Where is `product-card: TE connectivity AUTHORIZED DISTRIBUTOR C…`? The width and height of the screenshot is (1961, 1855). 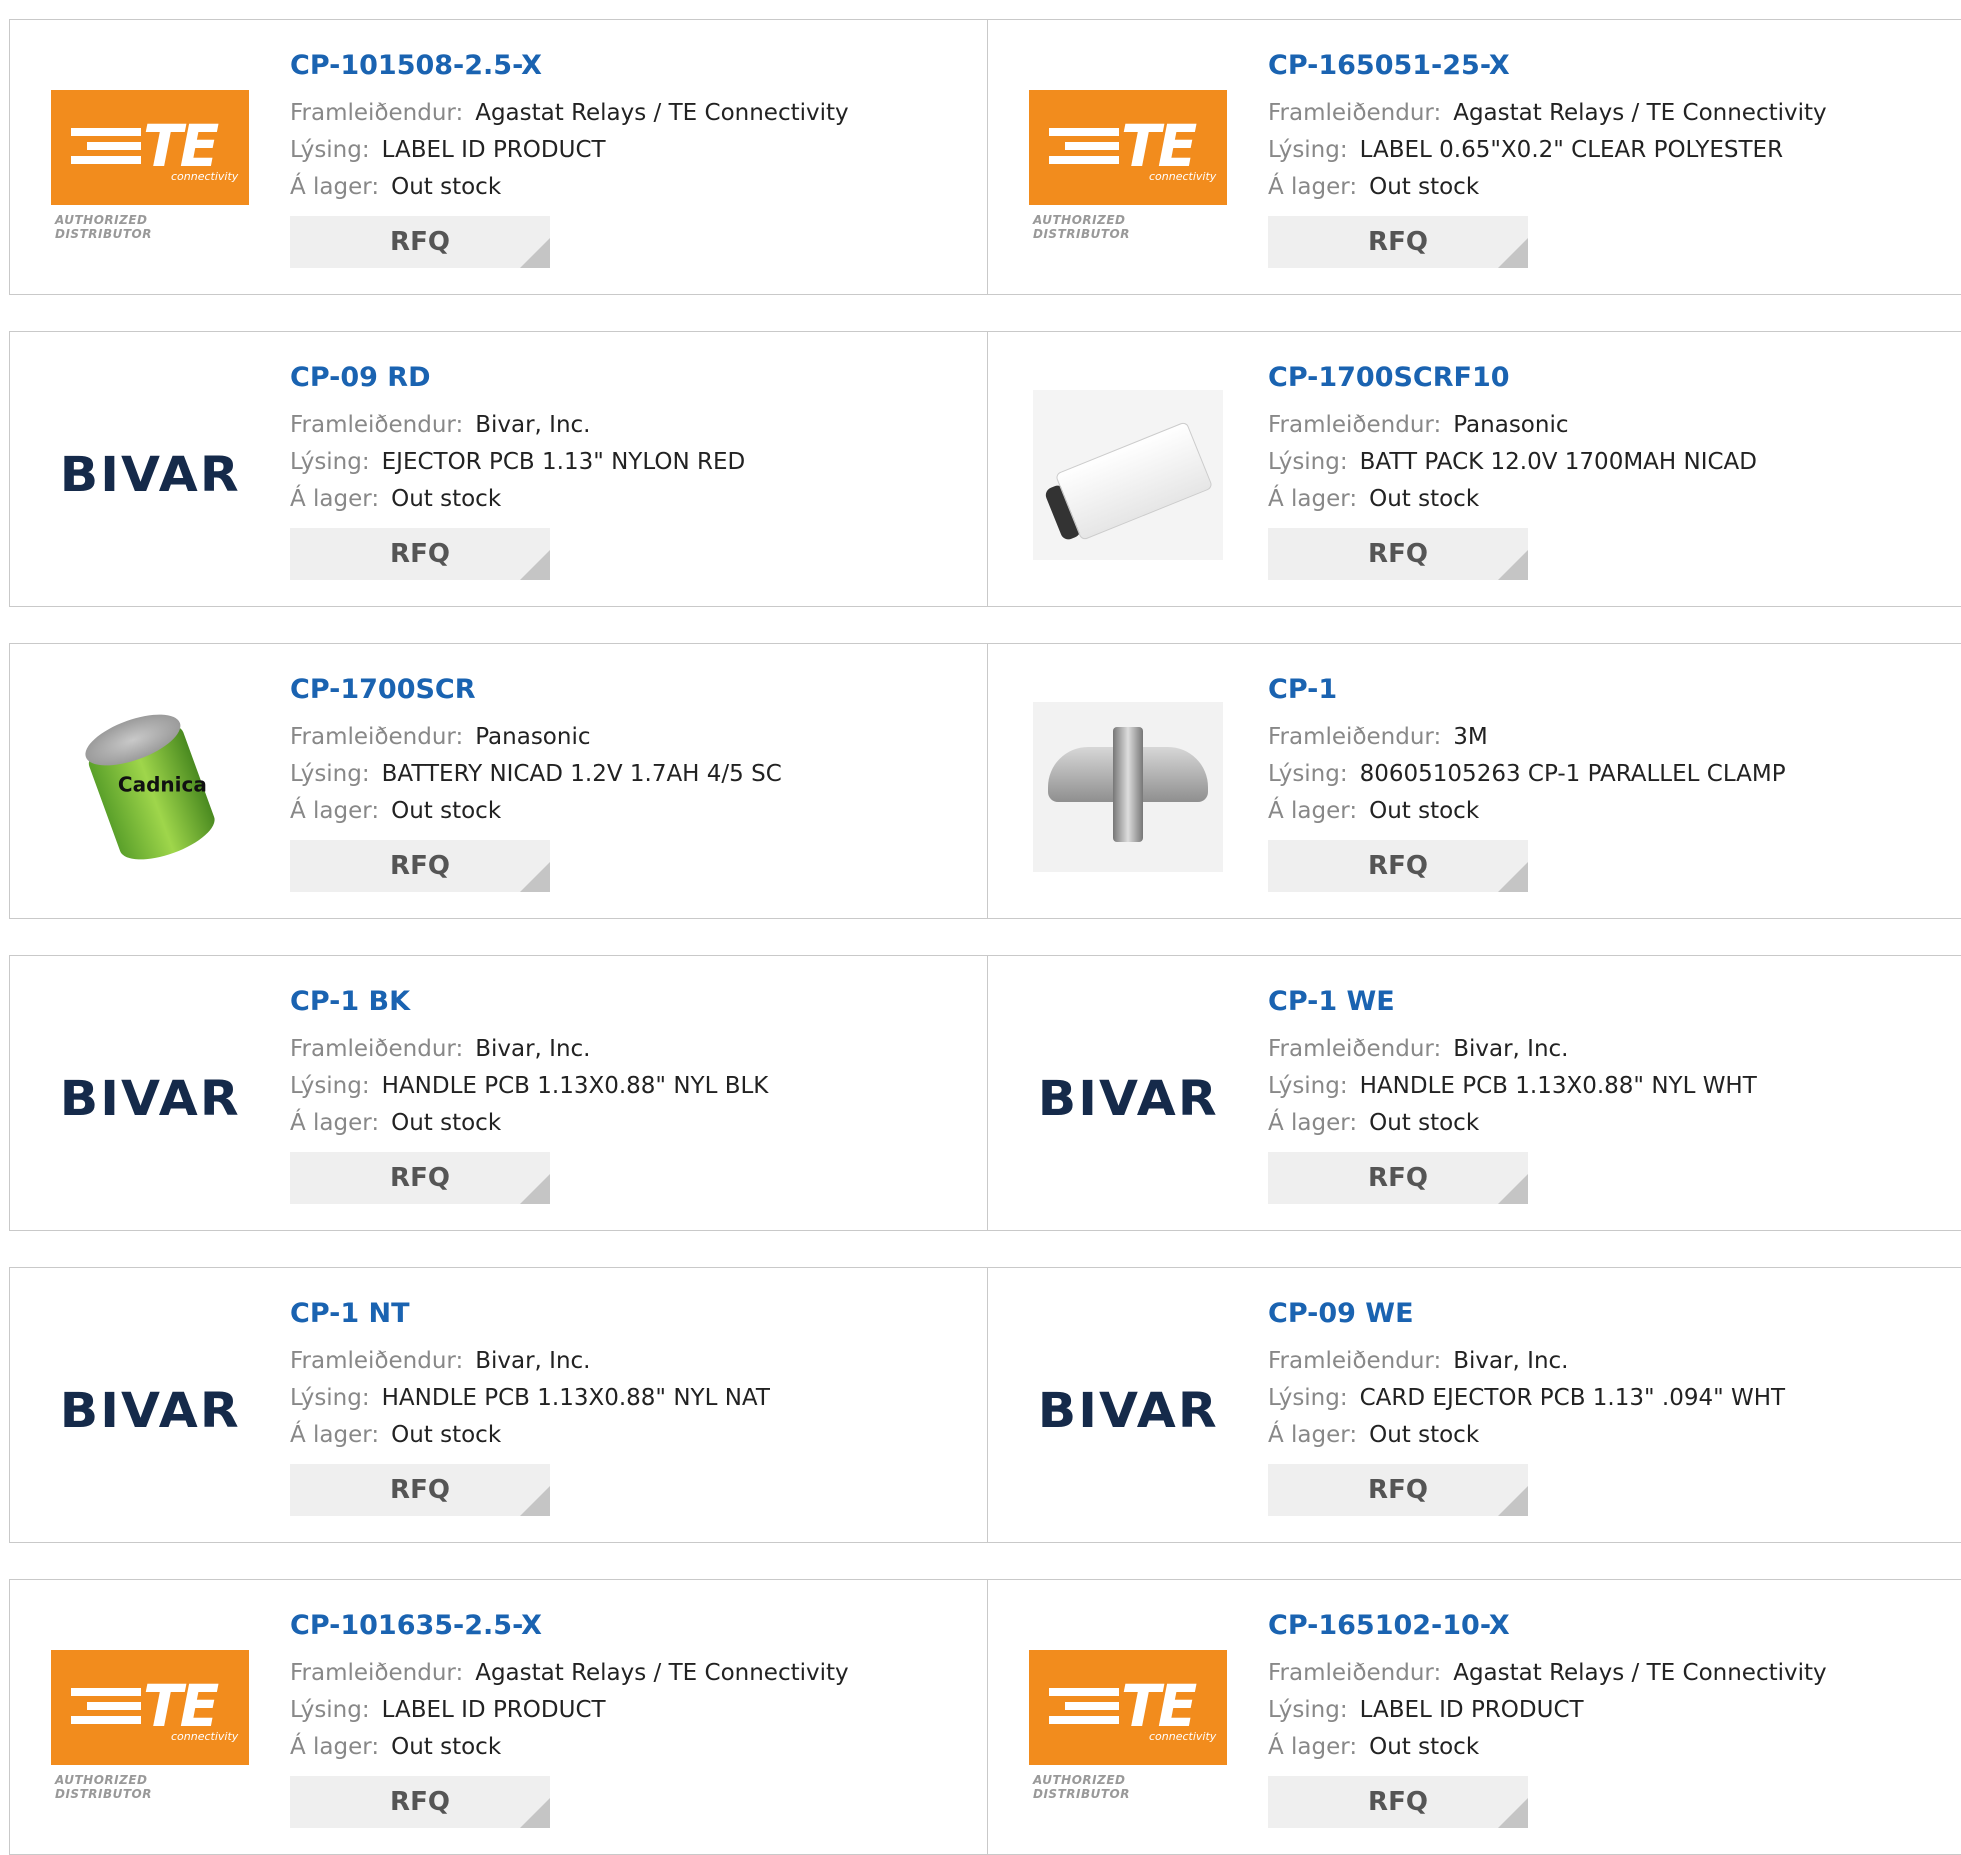 product-card: TE connectivity AUTHORIZED DISTRIBUTOR C… is located at coordinates (498, 1717).